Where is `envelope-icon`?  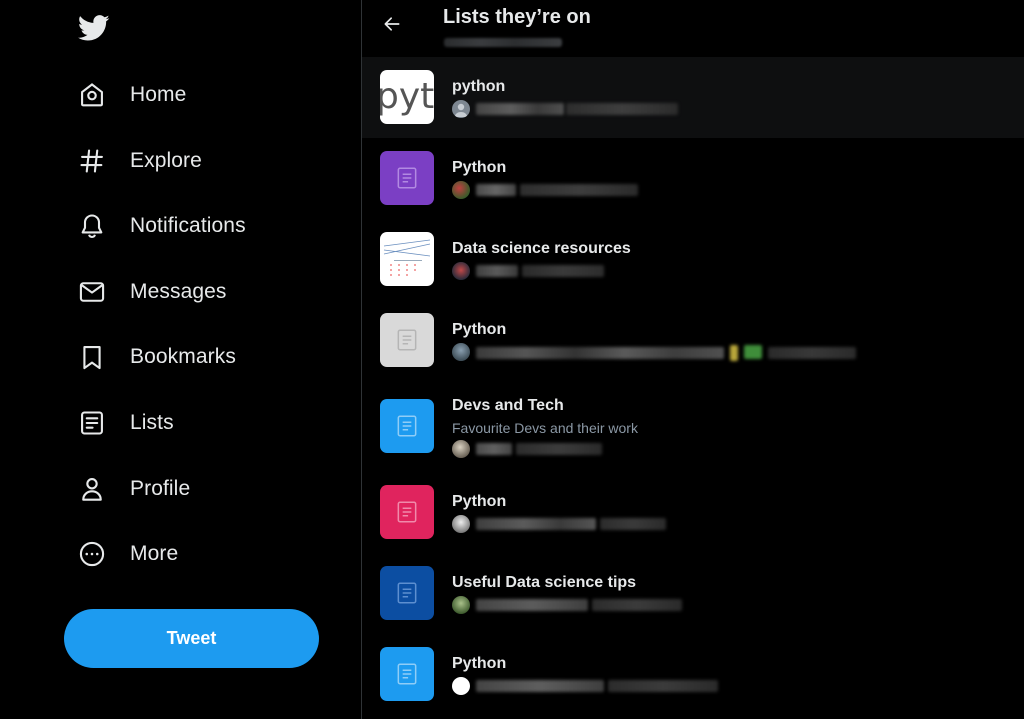
envelope-icon is located at coordinates (92, 292).